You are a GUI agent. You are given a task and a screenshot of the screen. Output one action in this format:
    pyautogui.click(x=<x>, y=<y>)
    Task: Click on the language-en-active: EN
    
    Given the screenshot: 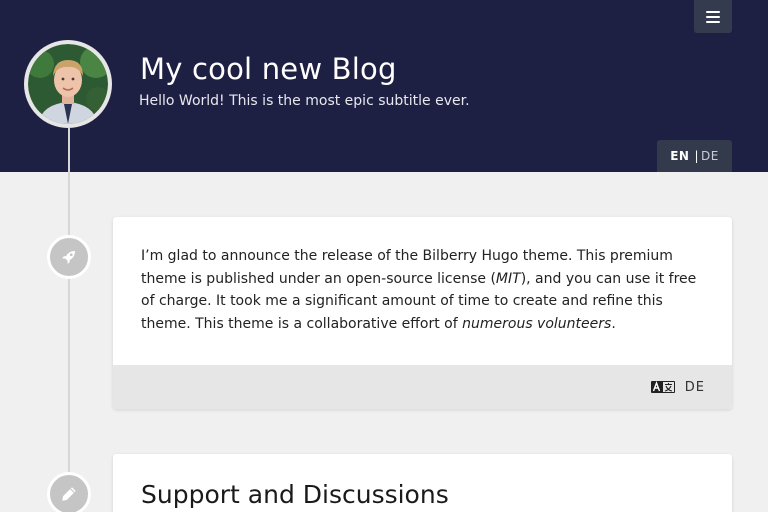 What is the action you would take?
    pyautogui.click(x=679, y=156)
    